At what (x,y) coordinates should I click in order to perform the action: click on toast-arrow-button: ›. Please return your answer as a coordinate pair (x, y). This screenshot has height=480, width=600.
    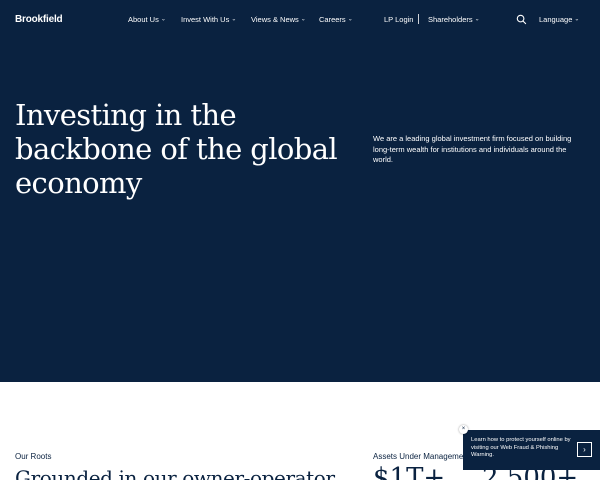
    Looking at the image, I should click on (584, 449).